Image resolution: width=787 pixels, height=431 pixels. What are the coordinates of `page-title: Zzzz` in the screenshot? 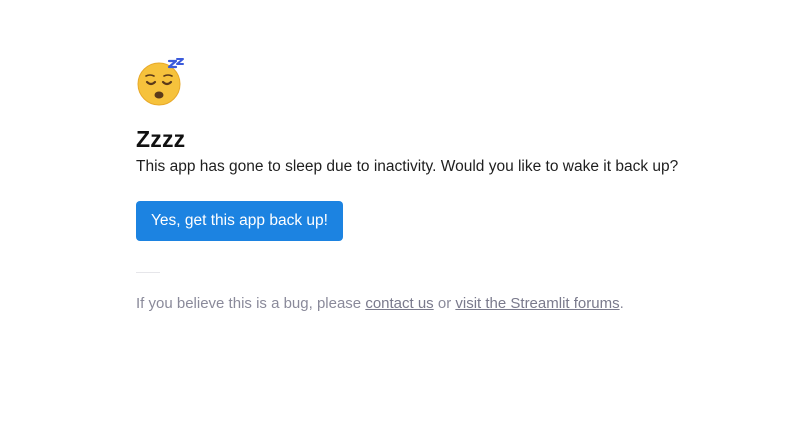 It's located at (161, 139).